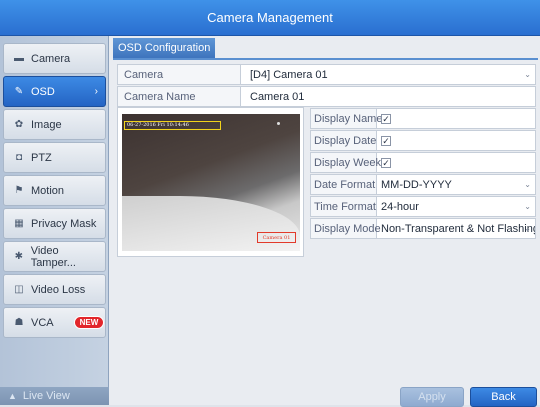  What do you see at coordinates (346, 162) in the screenshot?
I see `display-week-label: Display Week` at bounding box center [346, 162].